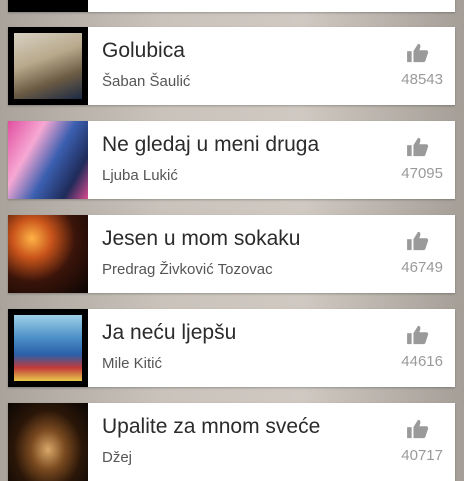 This screenshot has width=464, height=481. Describe the element at coordinates (146, 81) in the screenshot. I see `artist-name: Šaban Šaulić` at that location.